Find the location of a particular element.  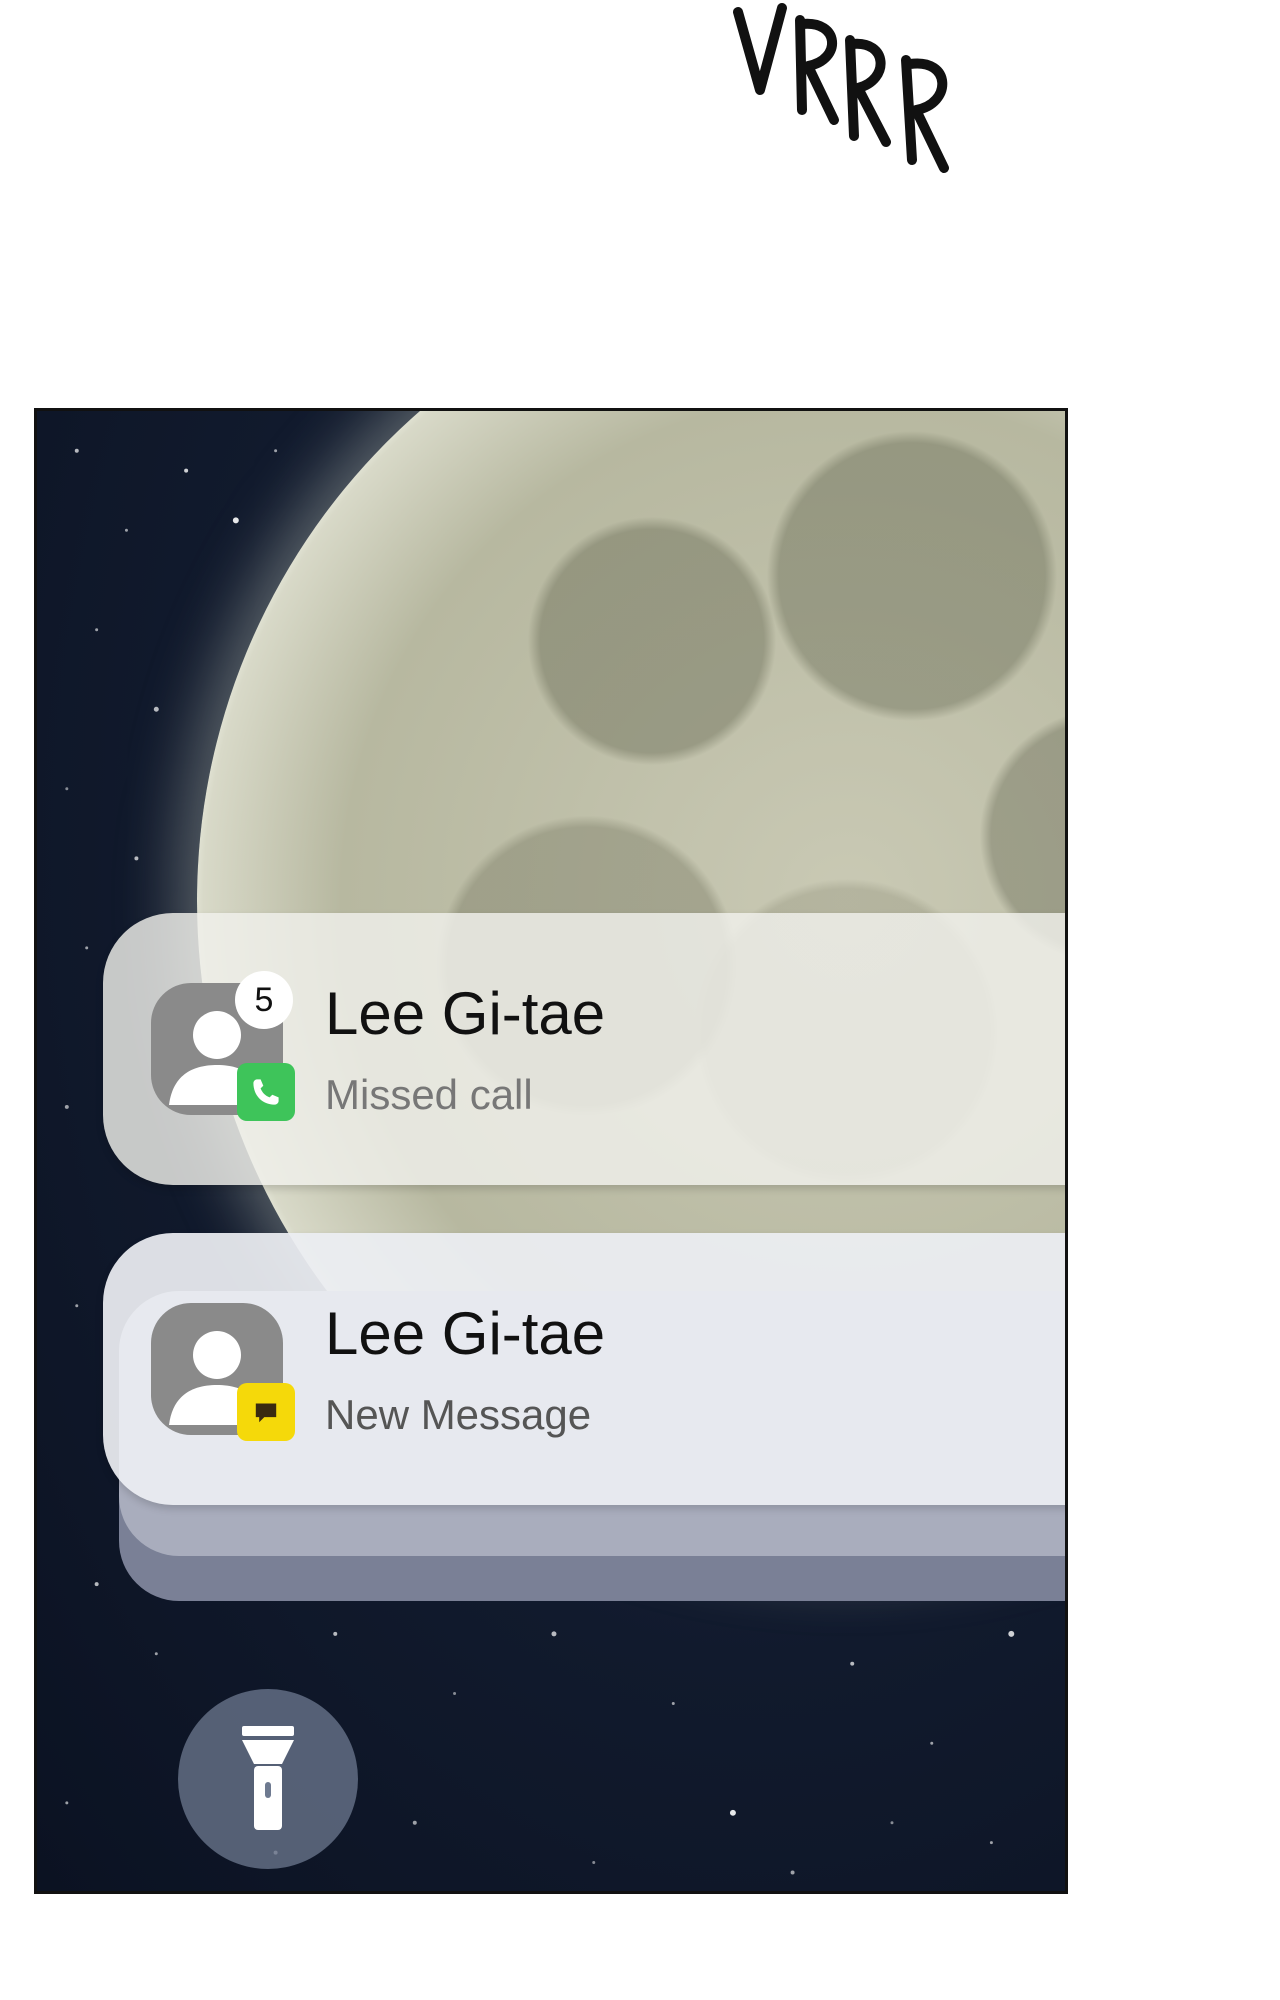

flashlight-icon is located at coordinates (268, 1778).